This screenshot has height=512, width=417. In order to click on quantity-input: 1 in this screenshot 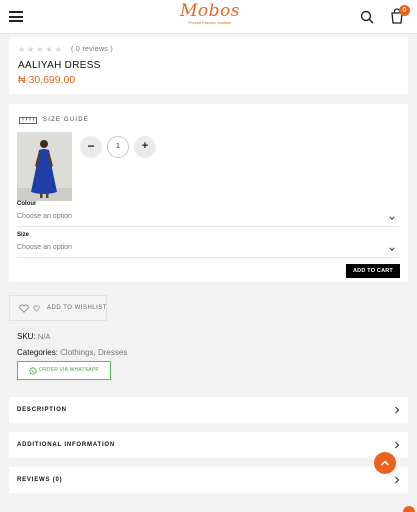, I will do `click(118, 147)`.